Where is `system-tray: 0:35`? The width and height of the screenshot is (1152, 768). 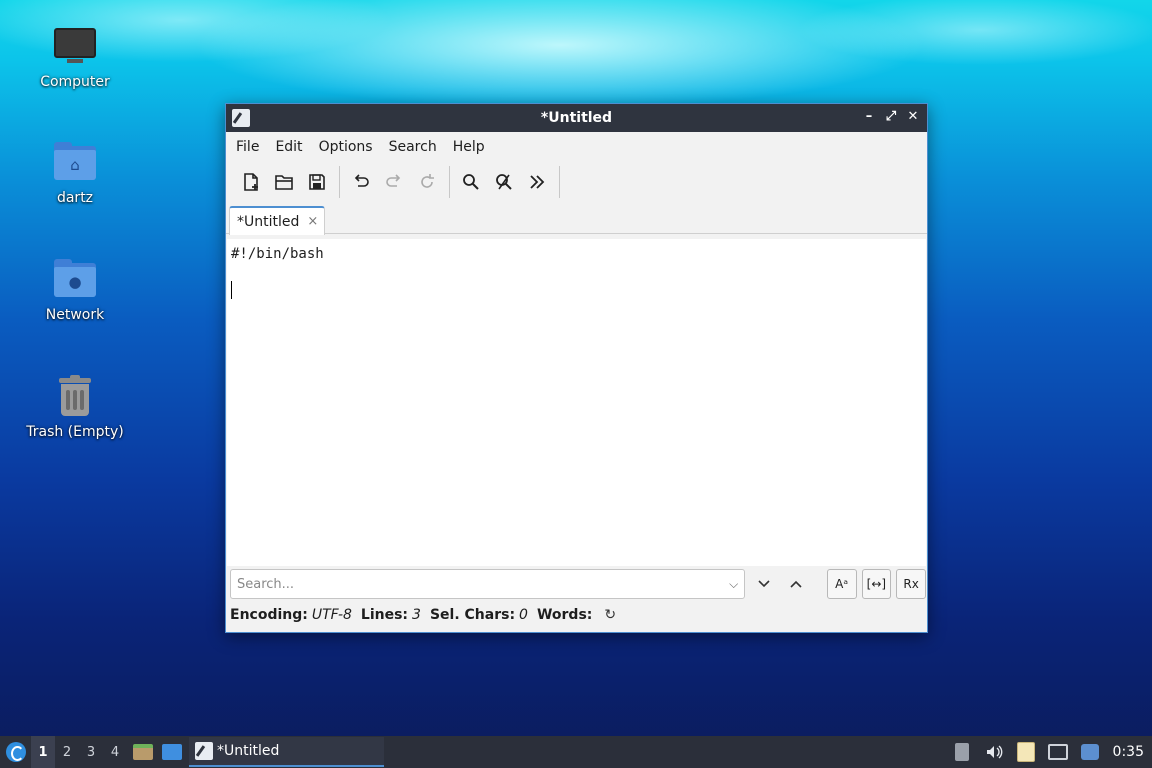
system-tray: 0:35 is located at coordinates (1047, 752).